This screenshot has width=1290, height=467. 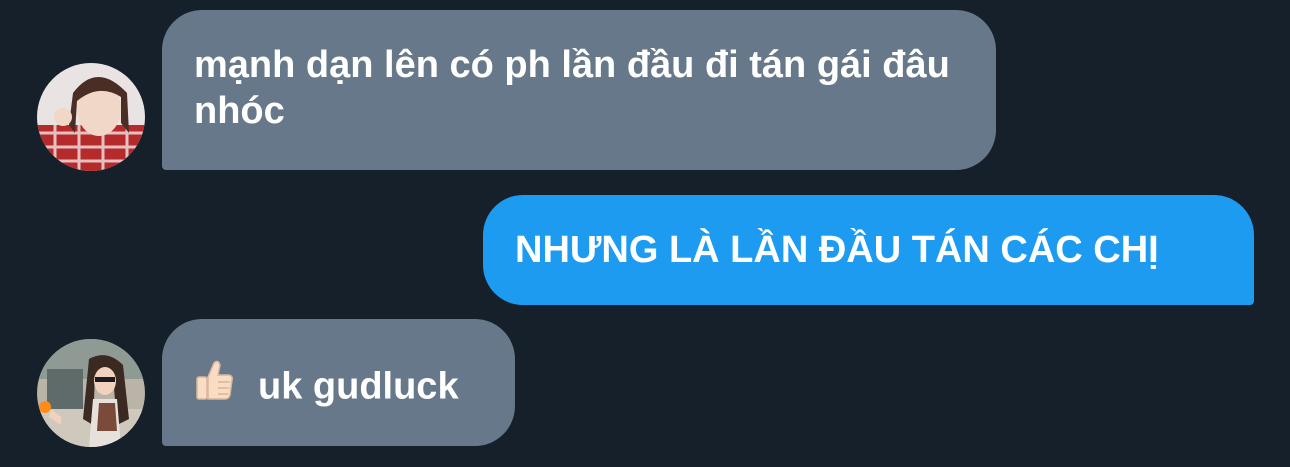 What do you see at coordinates (358, 386) in the screenshot?
I see `message-text: uk gudluck` at bounding box center [358, 386].